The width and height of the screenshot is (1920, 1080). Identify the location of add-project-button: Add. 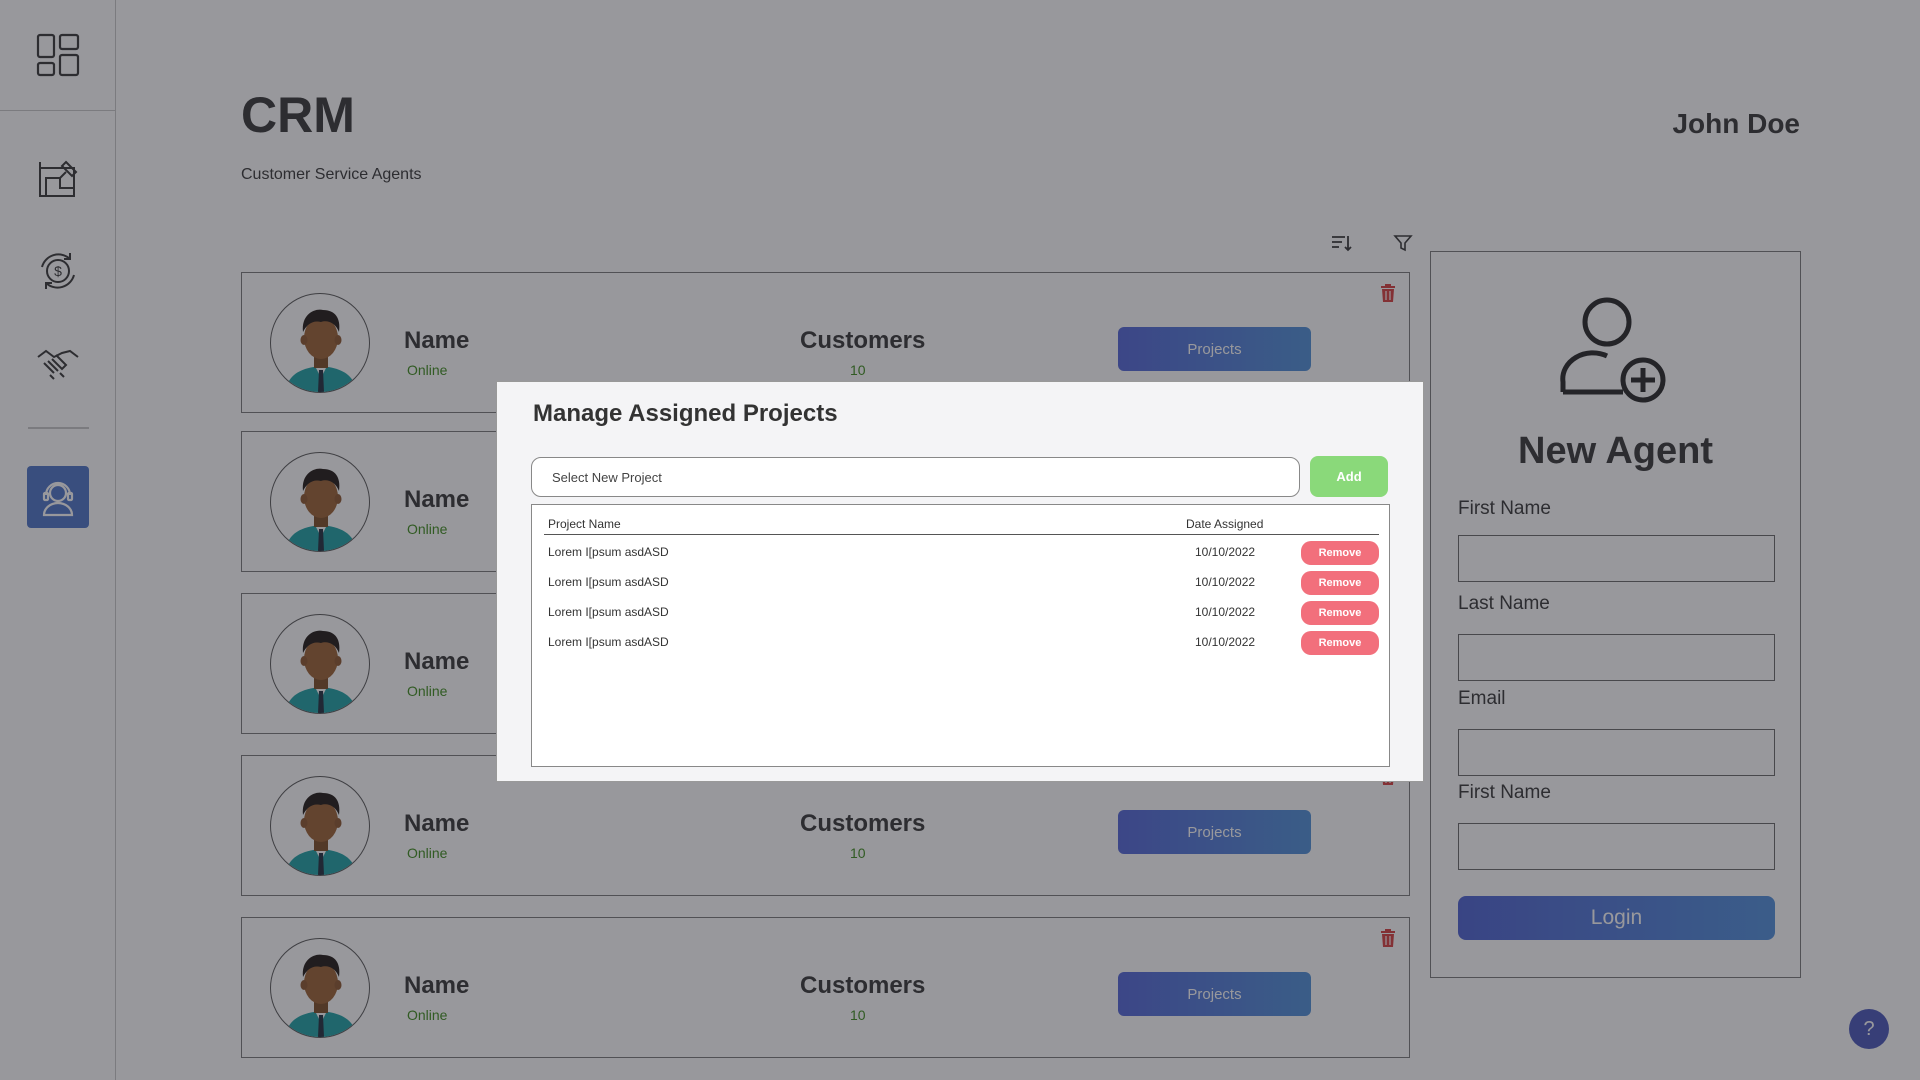
(1349, 476).